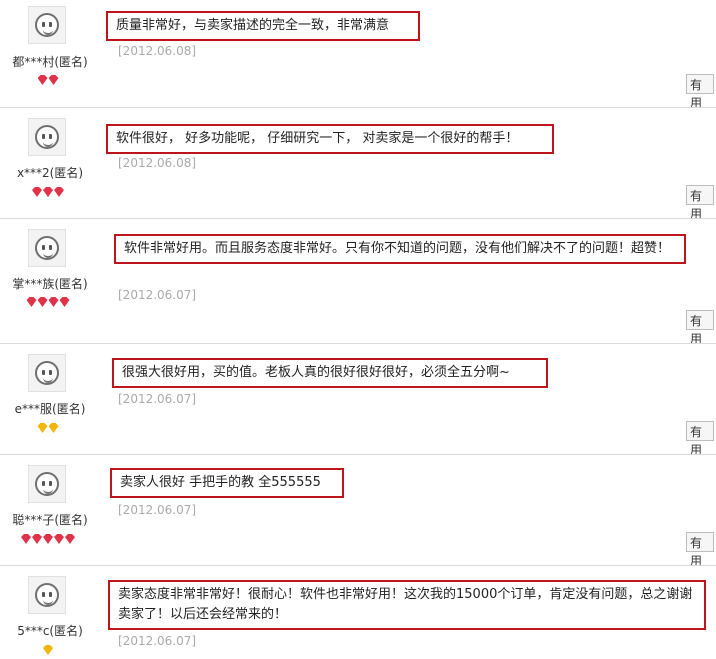 The height and width of the screenshot is (659, 716). I want to click on reviewer-name: 掌***族(匿名), so click(50, 283).